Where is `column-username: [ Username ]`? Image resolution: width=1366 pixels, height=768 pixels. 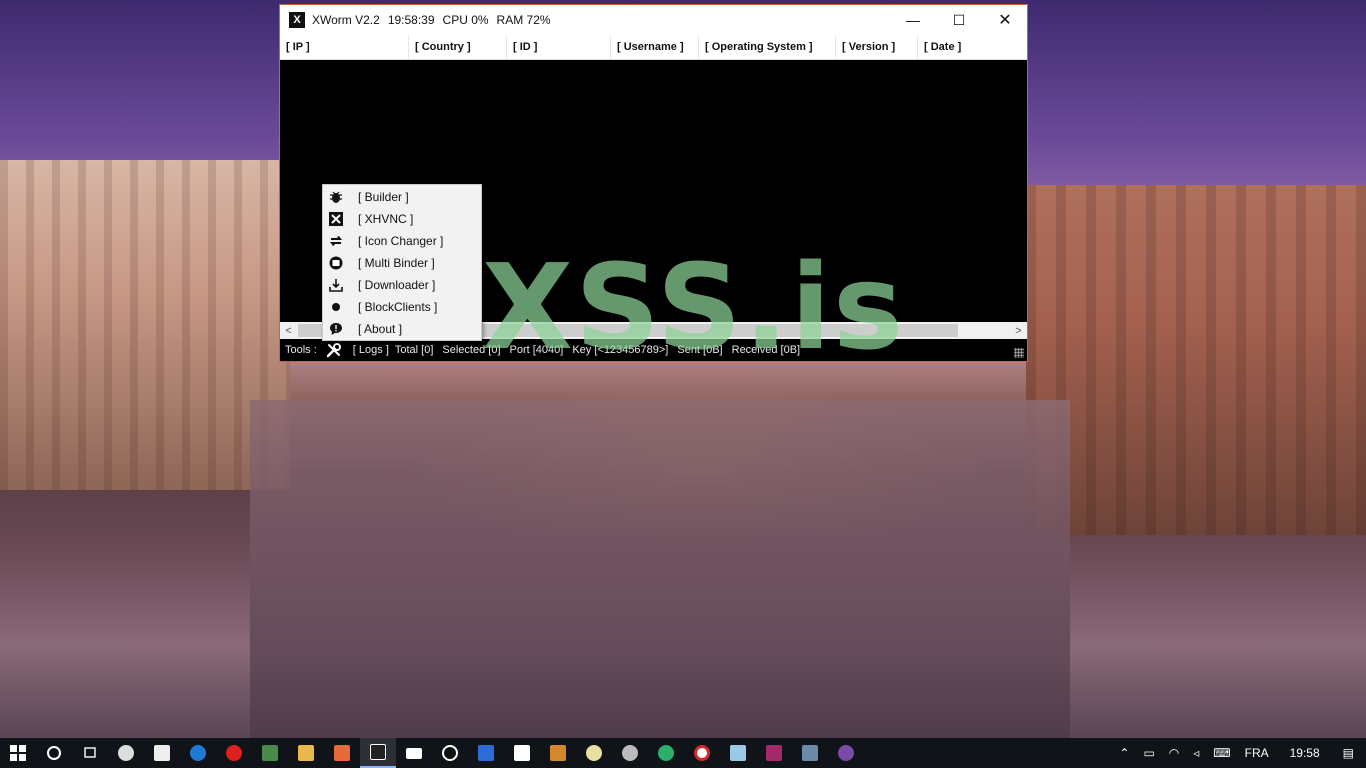
column-username: [ Username ] is located at coordinates (655, 47).